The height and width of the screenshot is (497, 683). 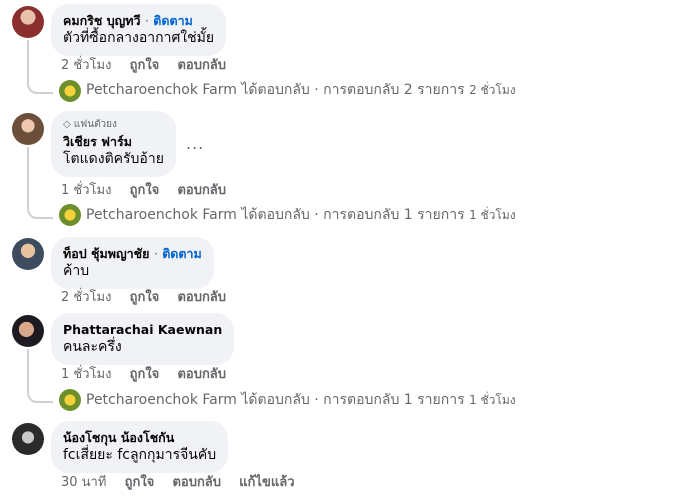 I want to click on comment-text: คนละครึ่ง, so click(x=92, y=347).